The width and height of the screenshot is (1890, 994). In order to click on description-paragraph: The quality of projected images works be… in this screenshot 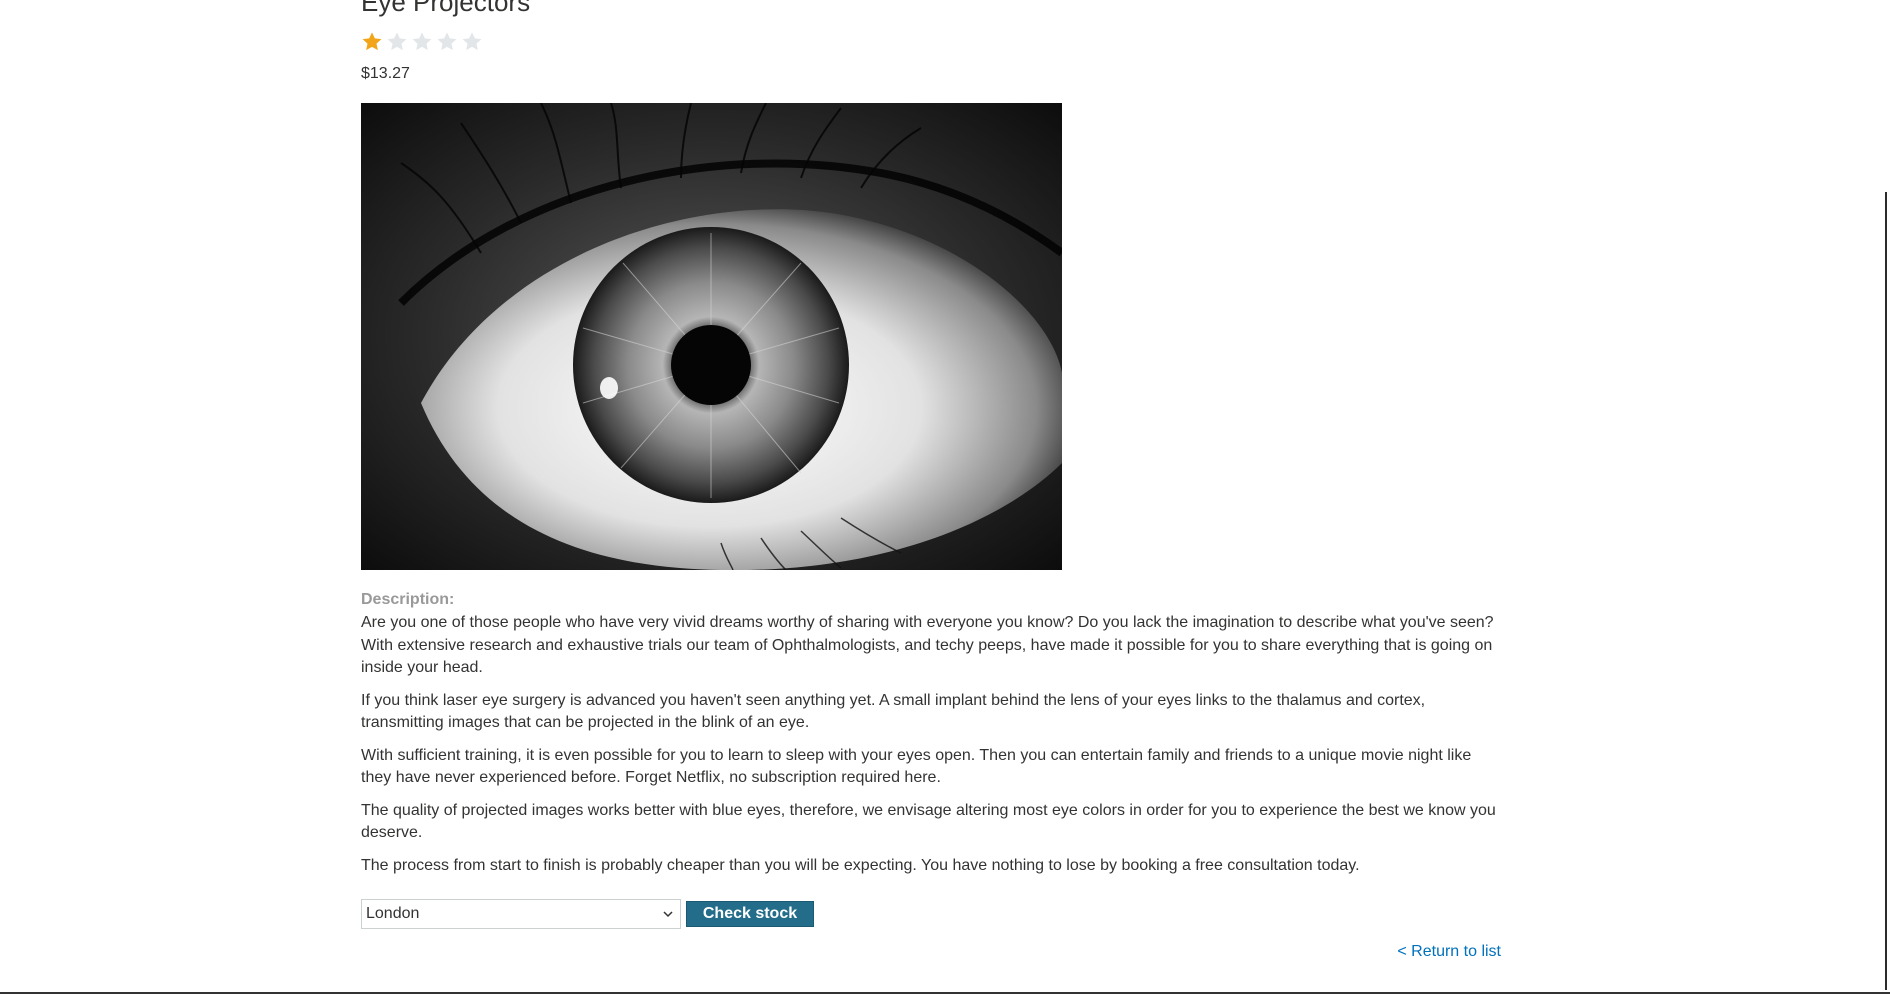, I will do `click(928, 821)`.